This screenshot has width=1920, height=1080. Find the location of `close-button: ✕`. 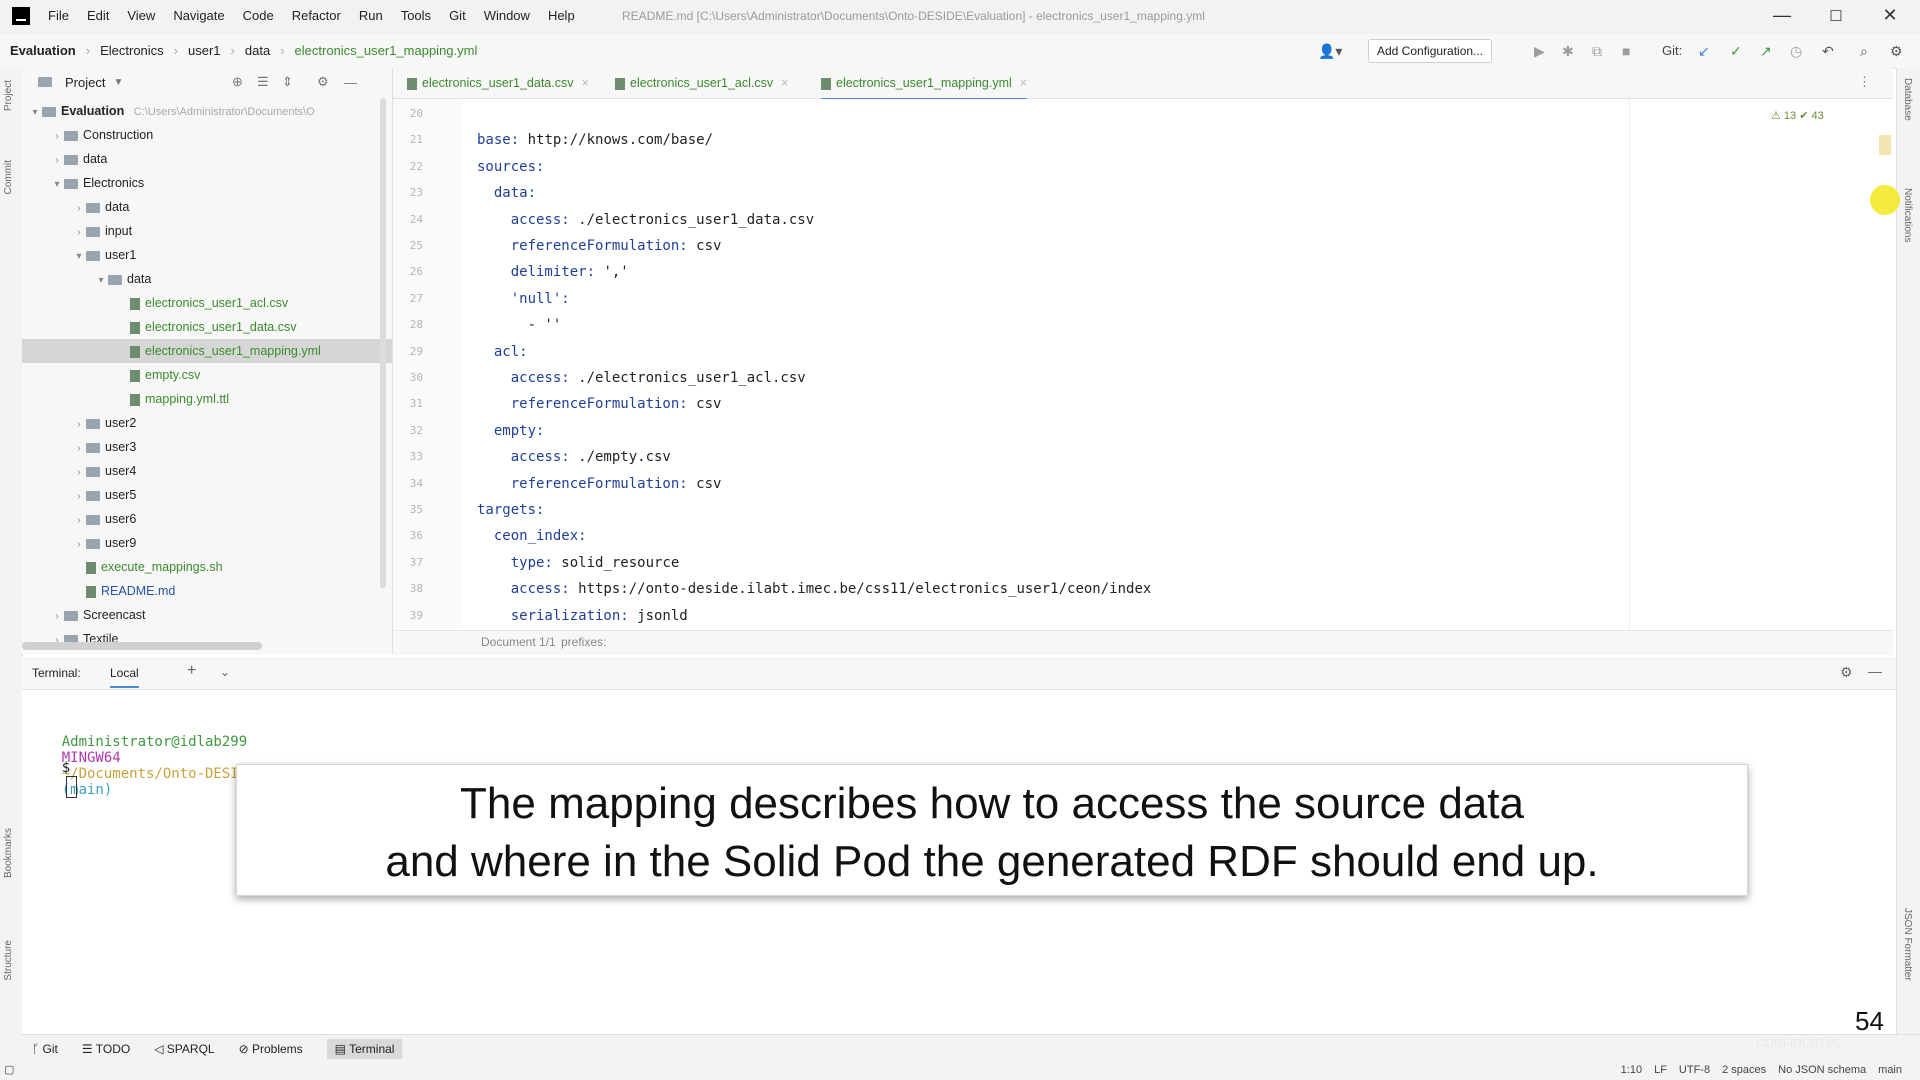

close-button: ✕ is located at coordinates (1890, 15).